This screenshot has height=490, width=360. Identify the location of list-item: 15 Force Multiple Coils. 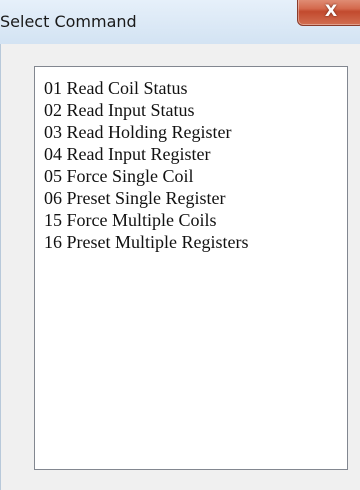
(195, 220).